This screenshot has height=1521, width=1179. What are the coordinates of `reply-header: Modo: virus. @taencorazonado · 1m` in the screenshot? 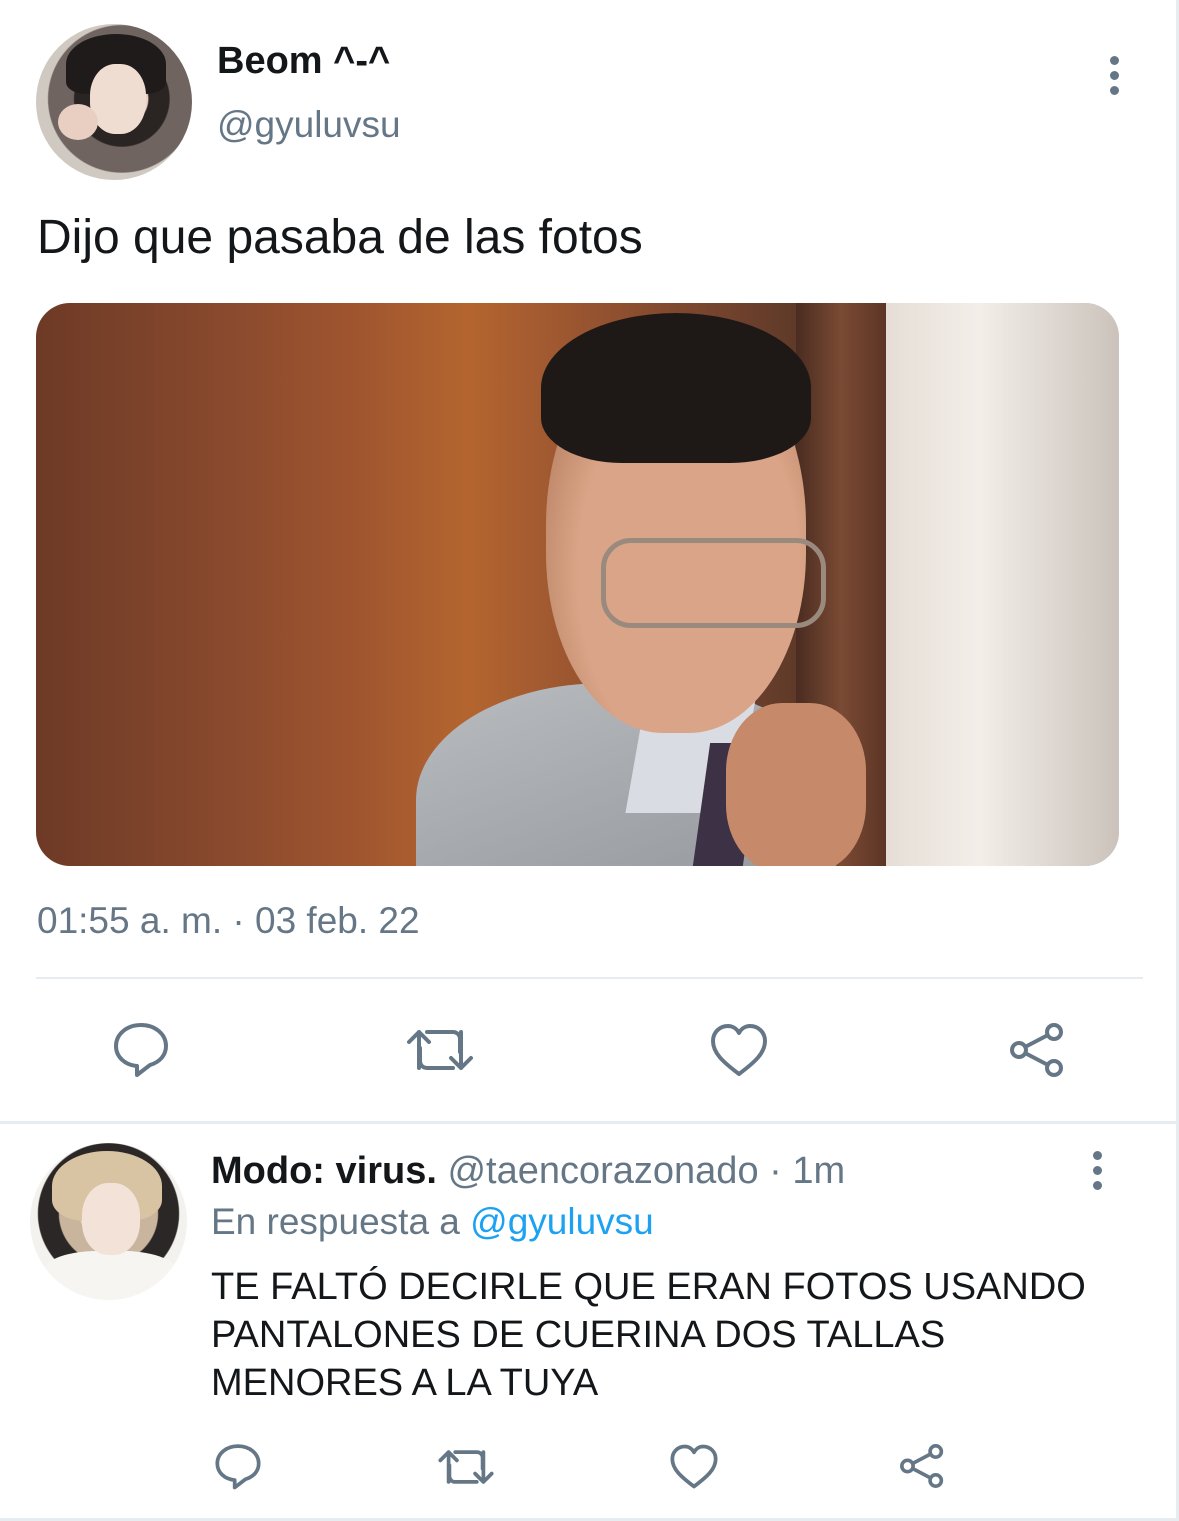 It's located at (528, 1171).